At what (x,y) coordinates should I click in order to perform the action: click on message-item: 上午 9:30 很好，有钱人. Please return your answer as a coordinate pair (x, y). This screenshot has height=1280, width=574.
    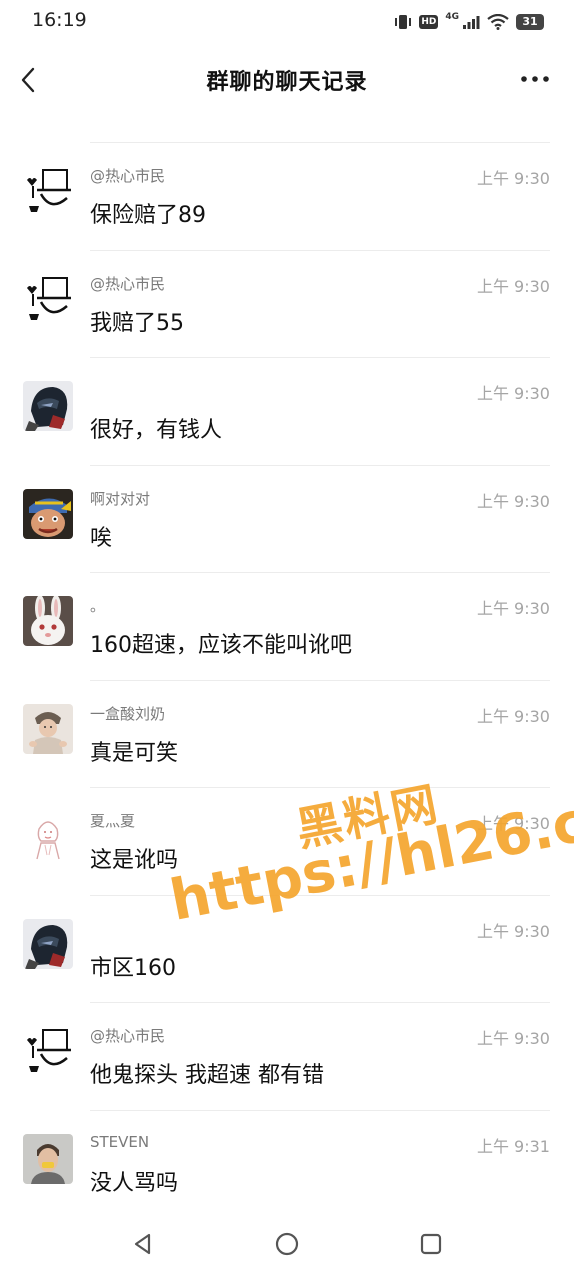
    Looking at the image, I should click on (287, 412).